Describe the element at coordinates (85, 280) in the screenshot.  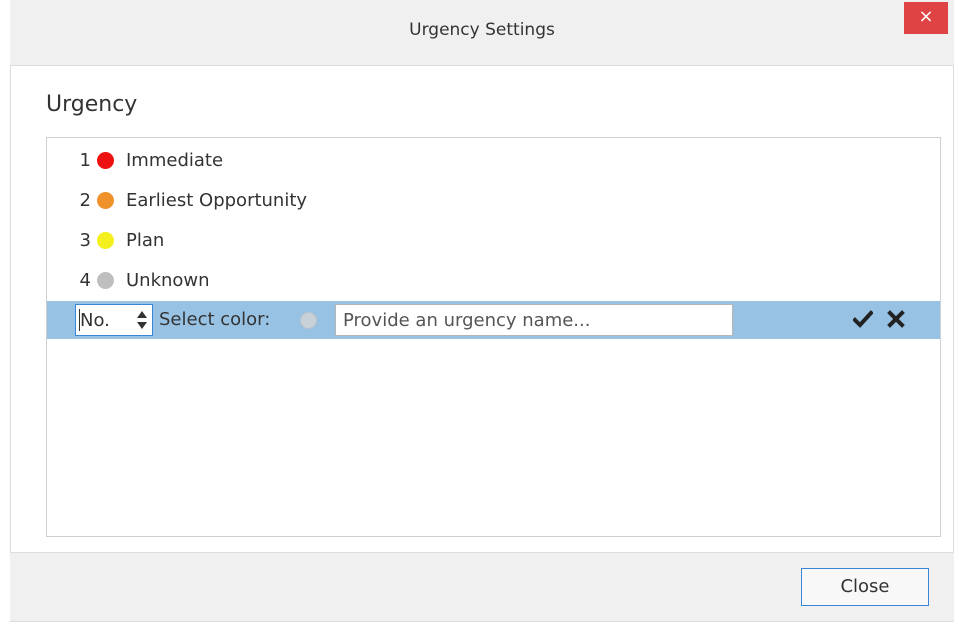
I see `urgency-number: 4` at that location.